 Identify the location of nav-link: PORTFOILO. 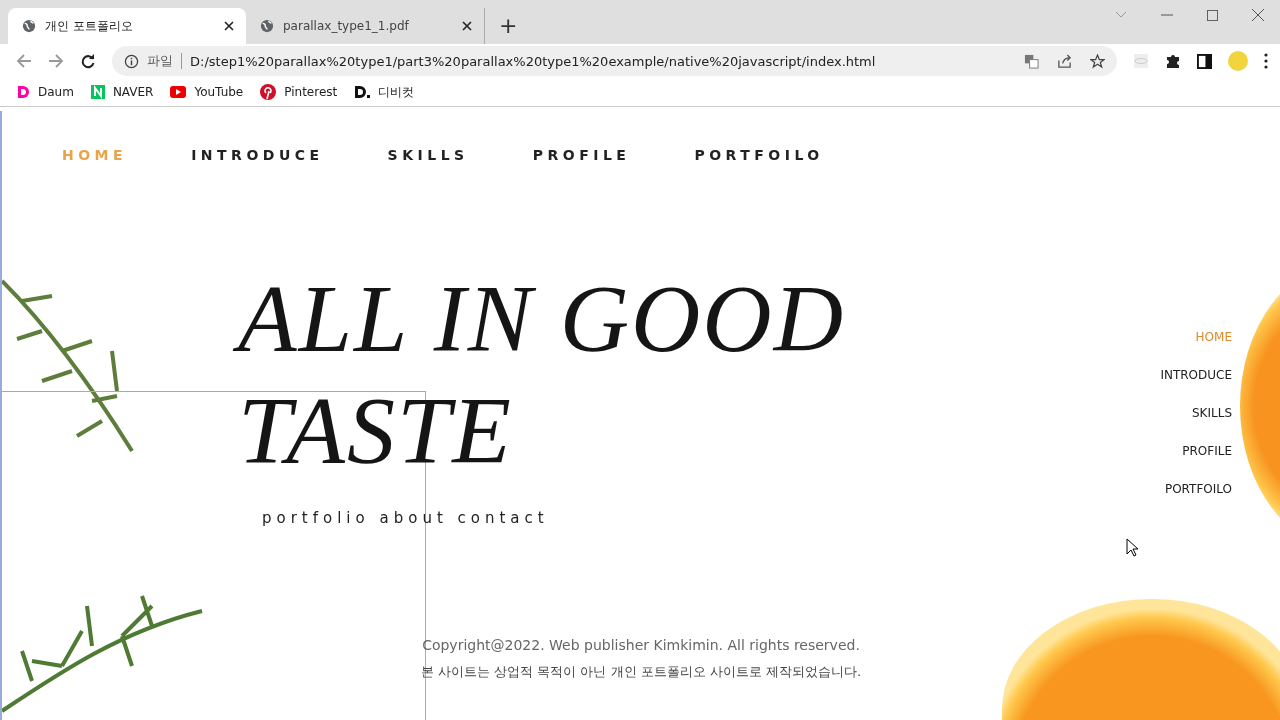
(759, 155).